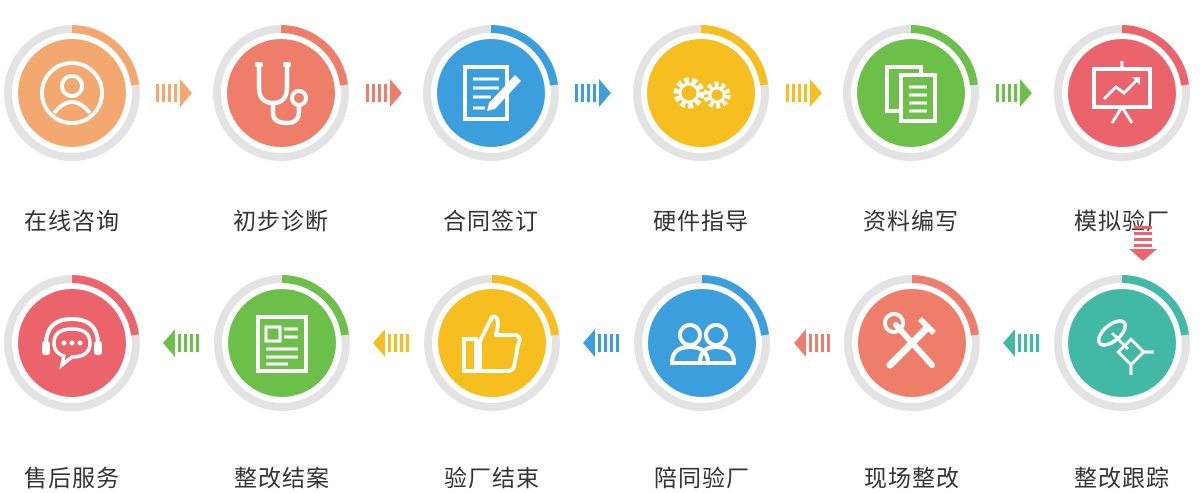  I want to click on step-accompany-audit: 陪同验厂, so click(702, 382).